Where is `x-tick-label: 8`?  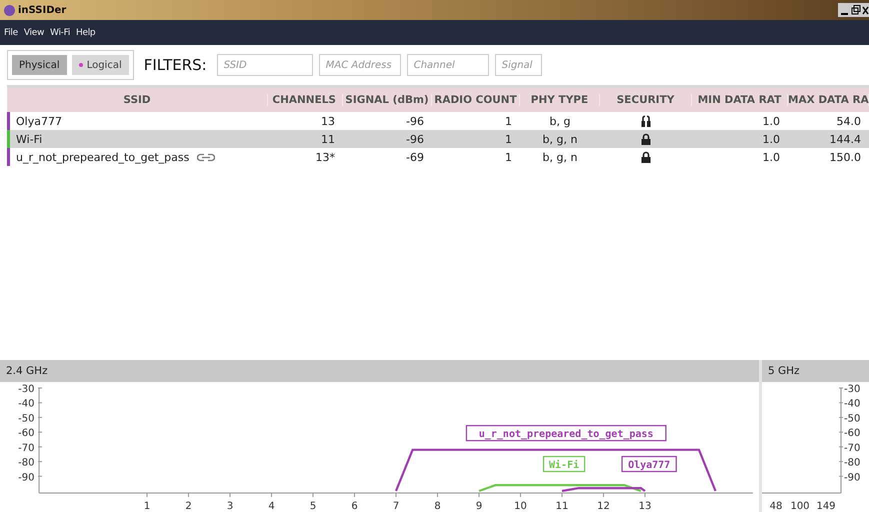 x-tick-label: 8 is located at coordinates (437, 506).